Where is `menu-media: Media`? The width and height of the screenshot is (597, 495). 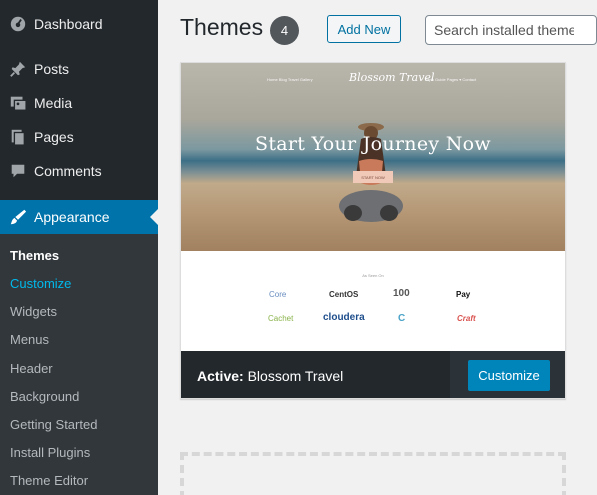 menu-media: Media is located at coordinates (79, 103).